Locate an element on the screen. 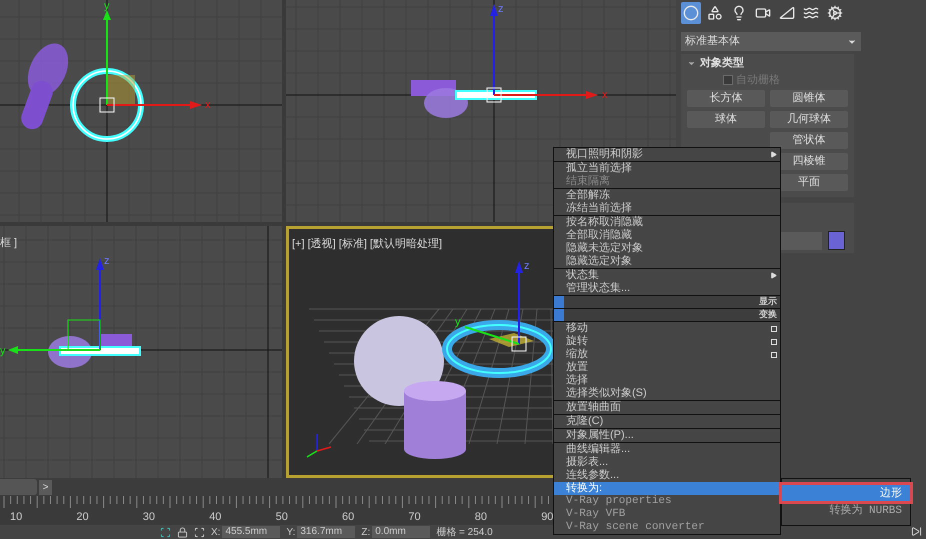  menu-item-label: 状态集 is located at coordinates (582, 275).